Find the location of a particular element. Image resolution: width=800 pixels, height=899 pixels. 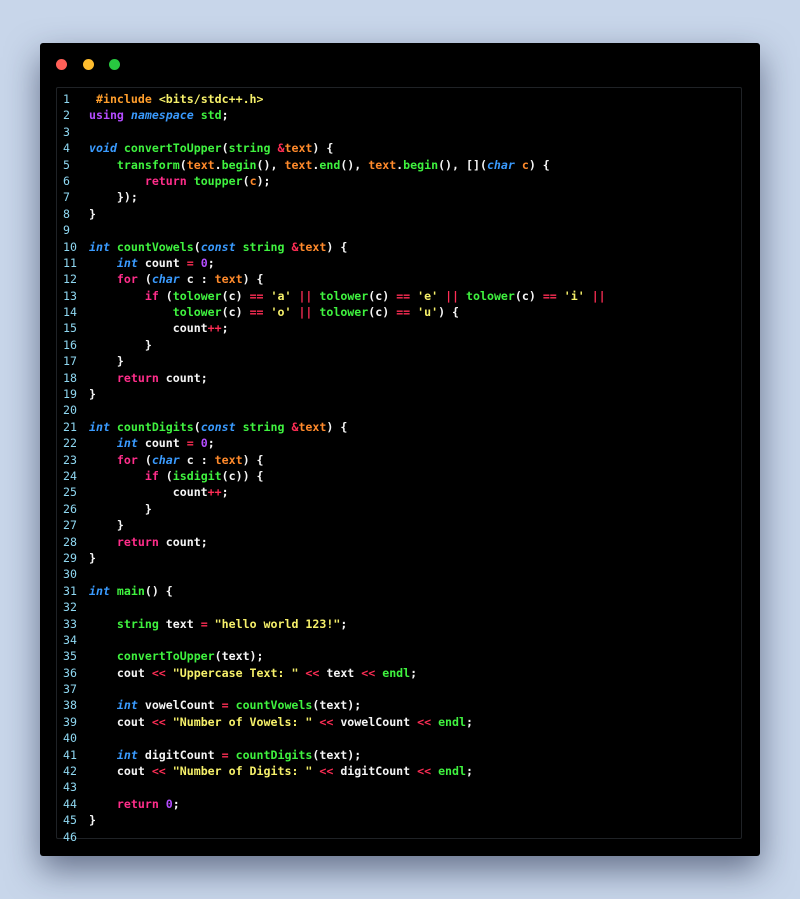

code-token-default: . is located at coordinates (218, 164).